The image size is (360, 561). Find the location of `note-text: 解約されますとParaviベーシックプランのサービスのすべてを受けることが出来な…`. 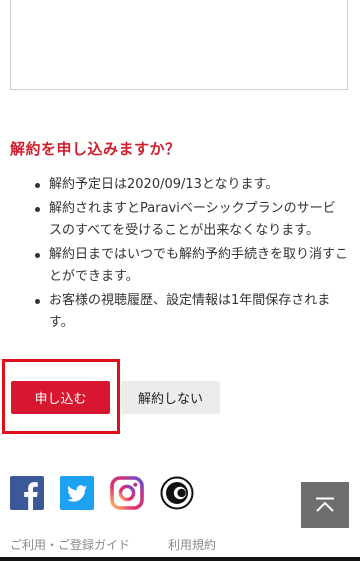

note-text: 解約されますとParaviベーシックプランのサービスのすべてを受けることが出来な… is located at coordinates (192, 219).